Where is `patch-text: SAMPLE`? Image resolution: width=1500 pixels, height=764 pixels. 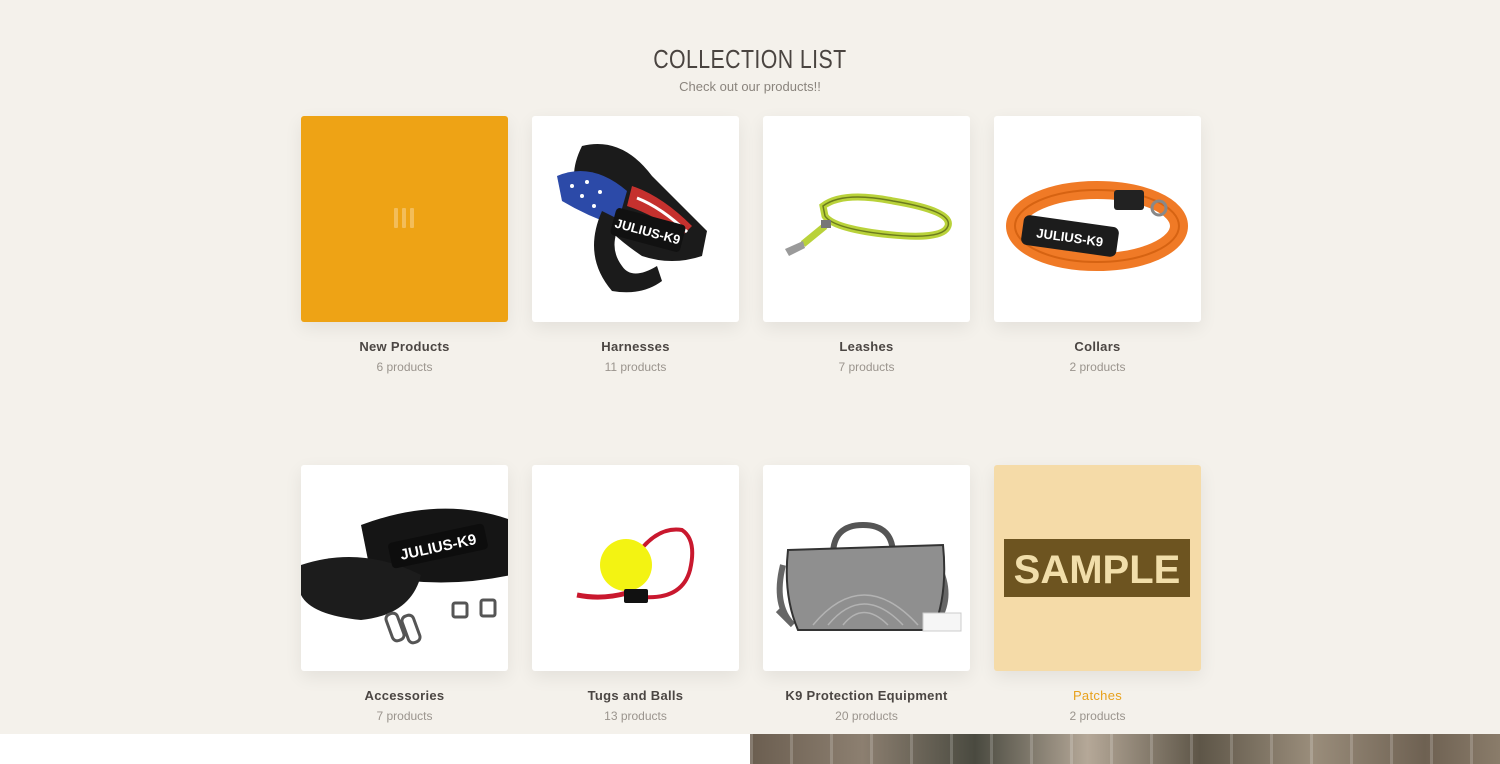
patch-text: SAMPLE is located at coordinates (1097, 570).